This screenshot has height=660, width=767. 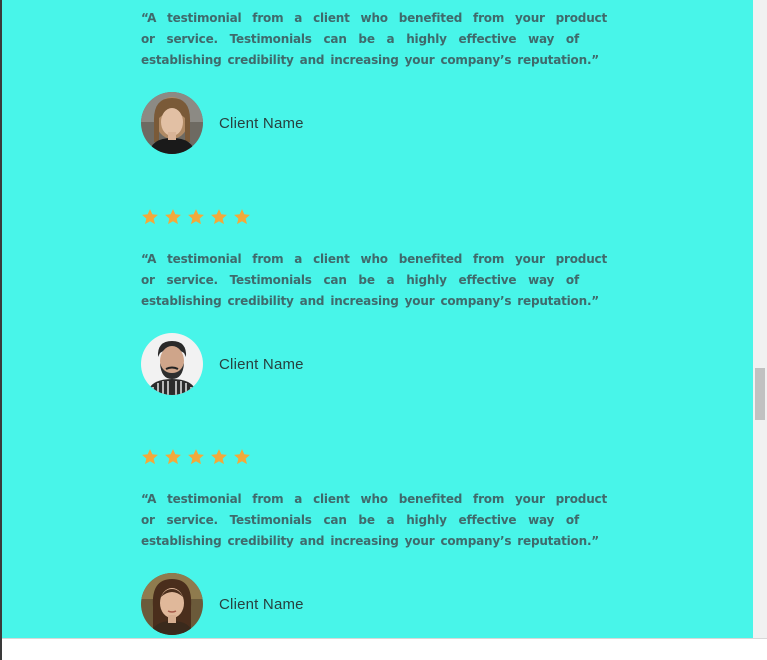 What do you see at coordinates (760, 319) in the screenshot?
I see `vertical-scrollbar` at bounding box center [760, 319].